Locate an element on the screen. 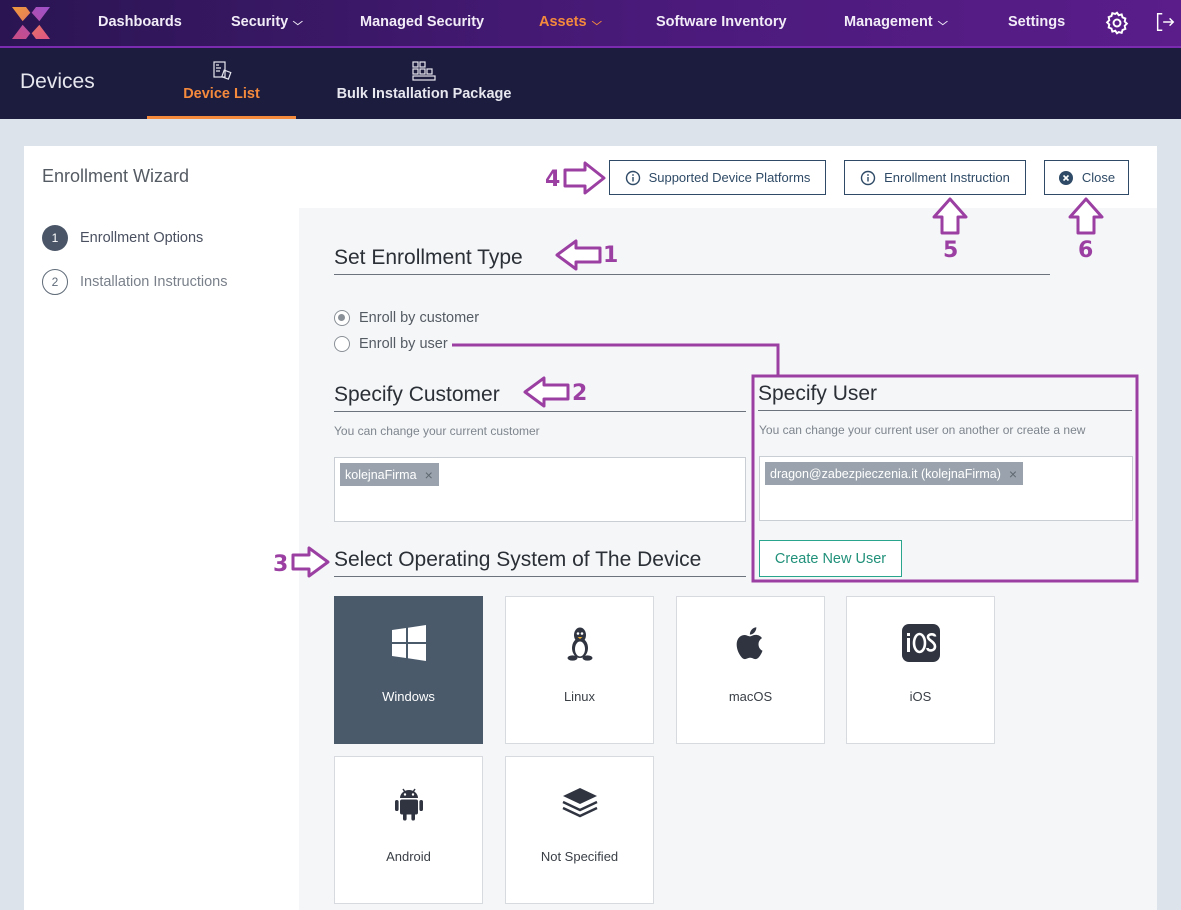 This screenshot has height=910, width=1181. enrollment-type-heading: Set Enrollment Type is located at coordinates (692, 260).